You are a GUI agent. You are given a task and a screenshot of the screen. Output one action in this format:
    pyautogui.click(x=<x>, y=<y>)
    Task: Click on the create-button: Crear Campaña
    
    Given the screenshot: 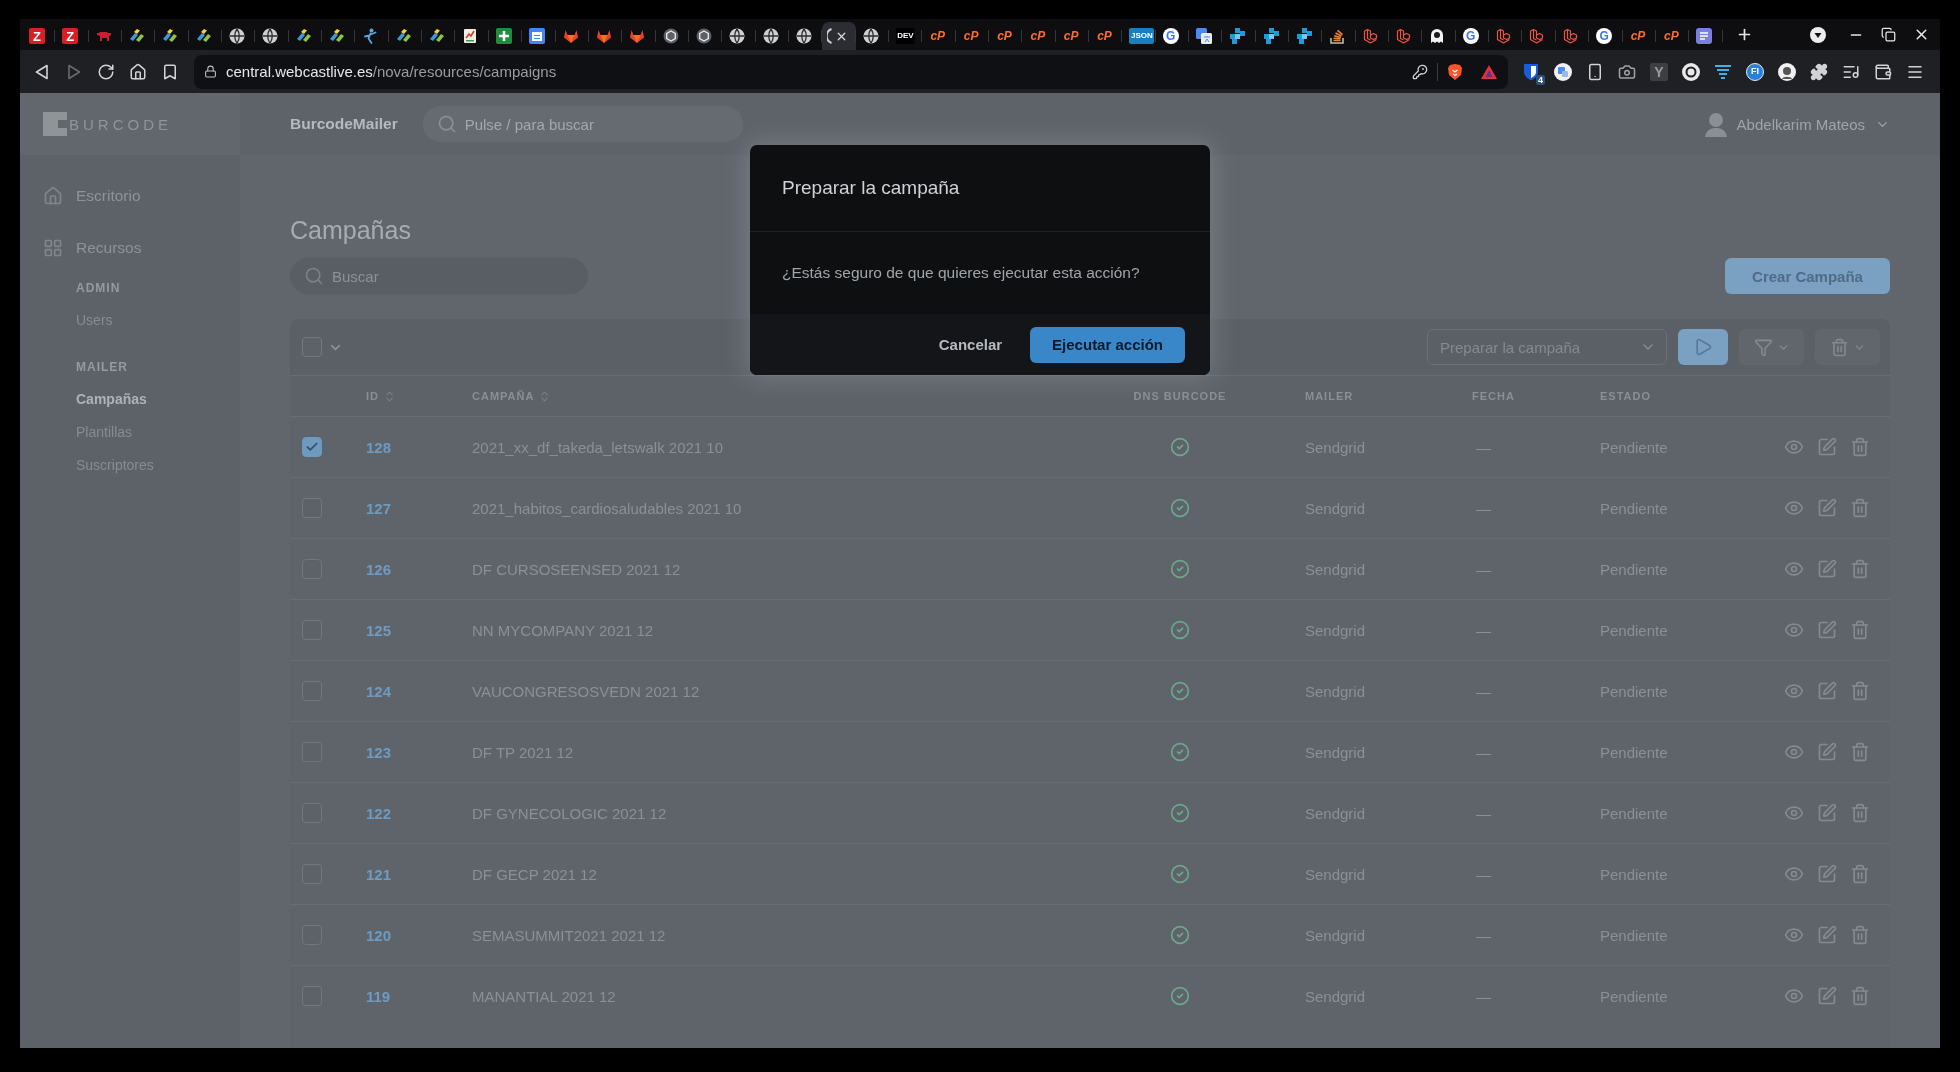 What is the action you would take?
    pyautogui.click(x=1807, y=276)
    